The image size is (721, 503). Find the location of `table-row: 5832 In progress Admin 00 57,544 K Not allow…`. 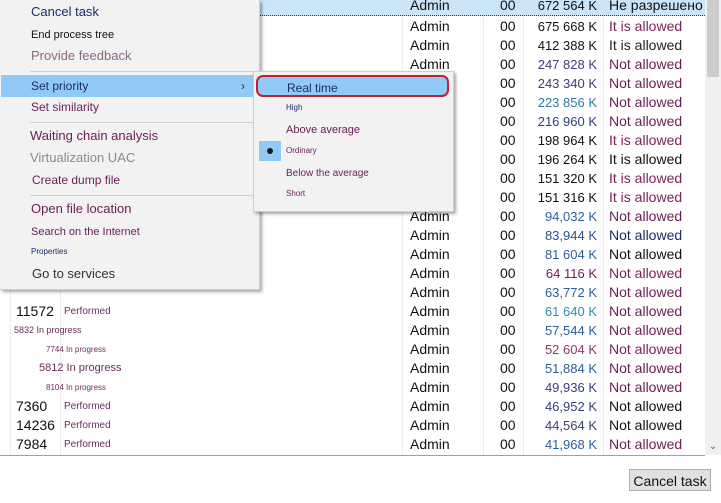

table-row: 5832 In progress Admin 00 57,544 K Not allow… is located at coordinates (352, 330).